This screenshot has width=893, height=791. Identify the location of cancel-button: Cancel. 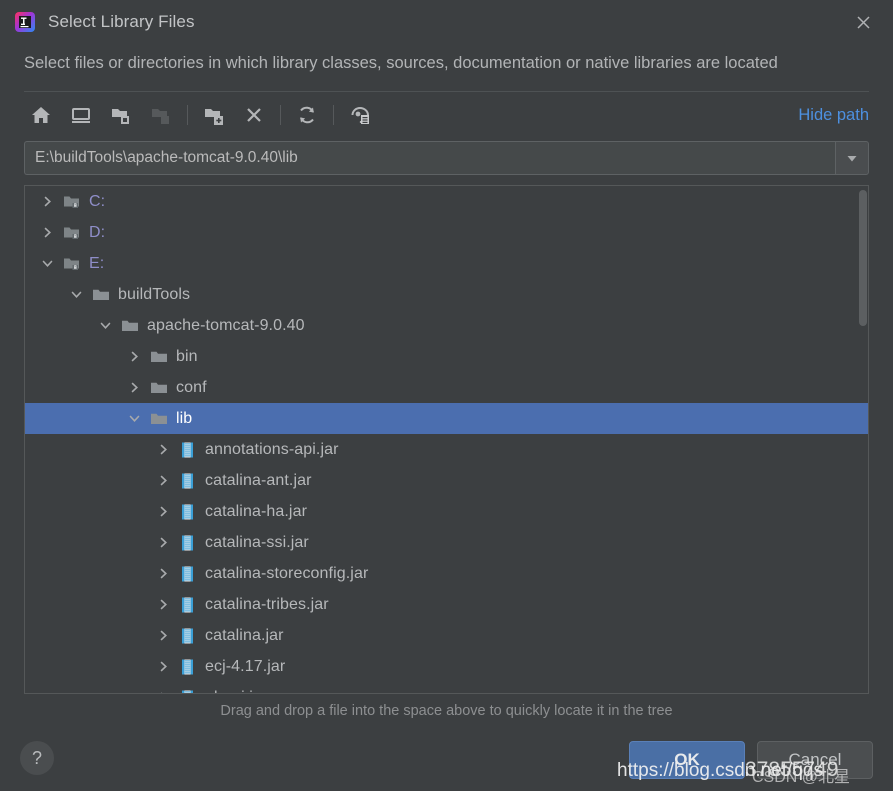
(815, 760).